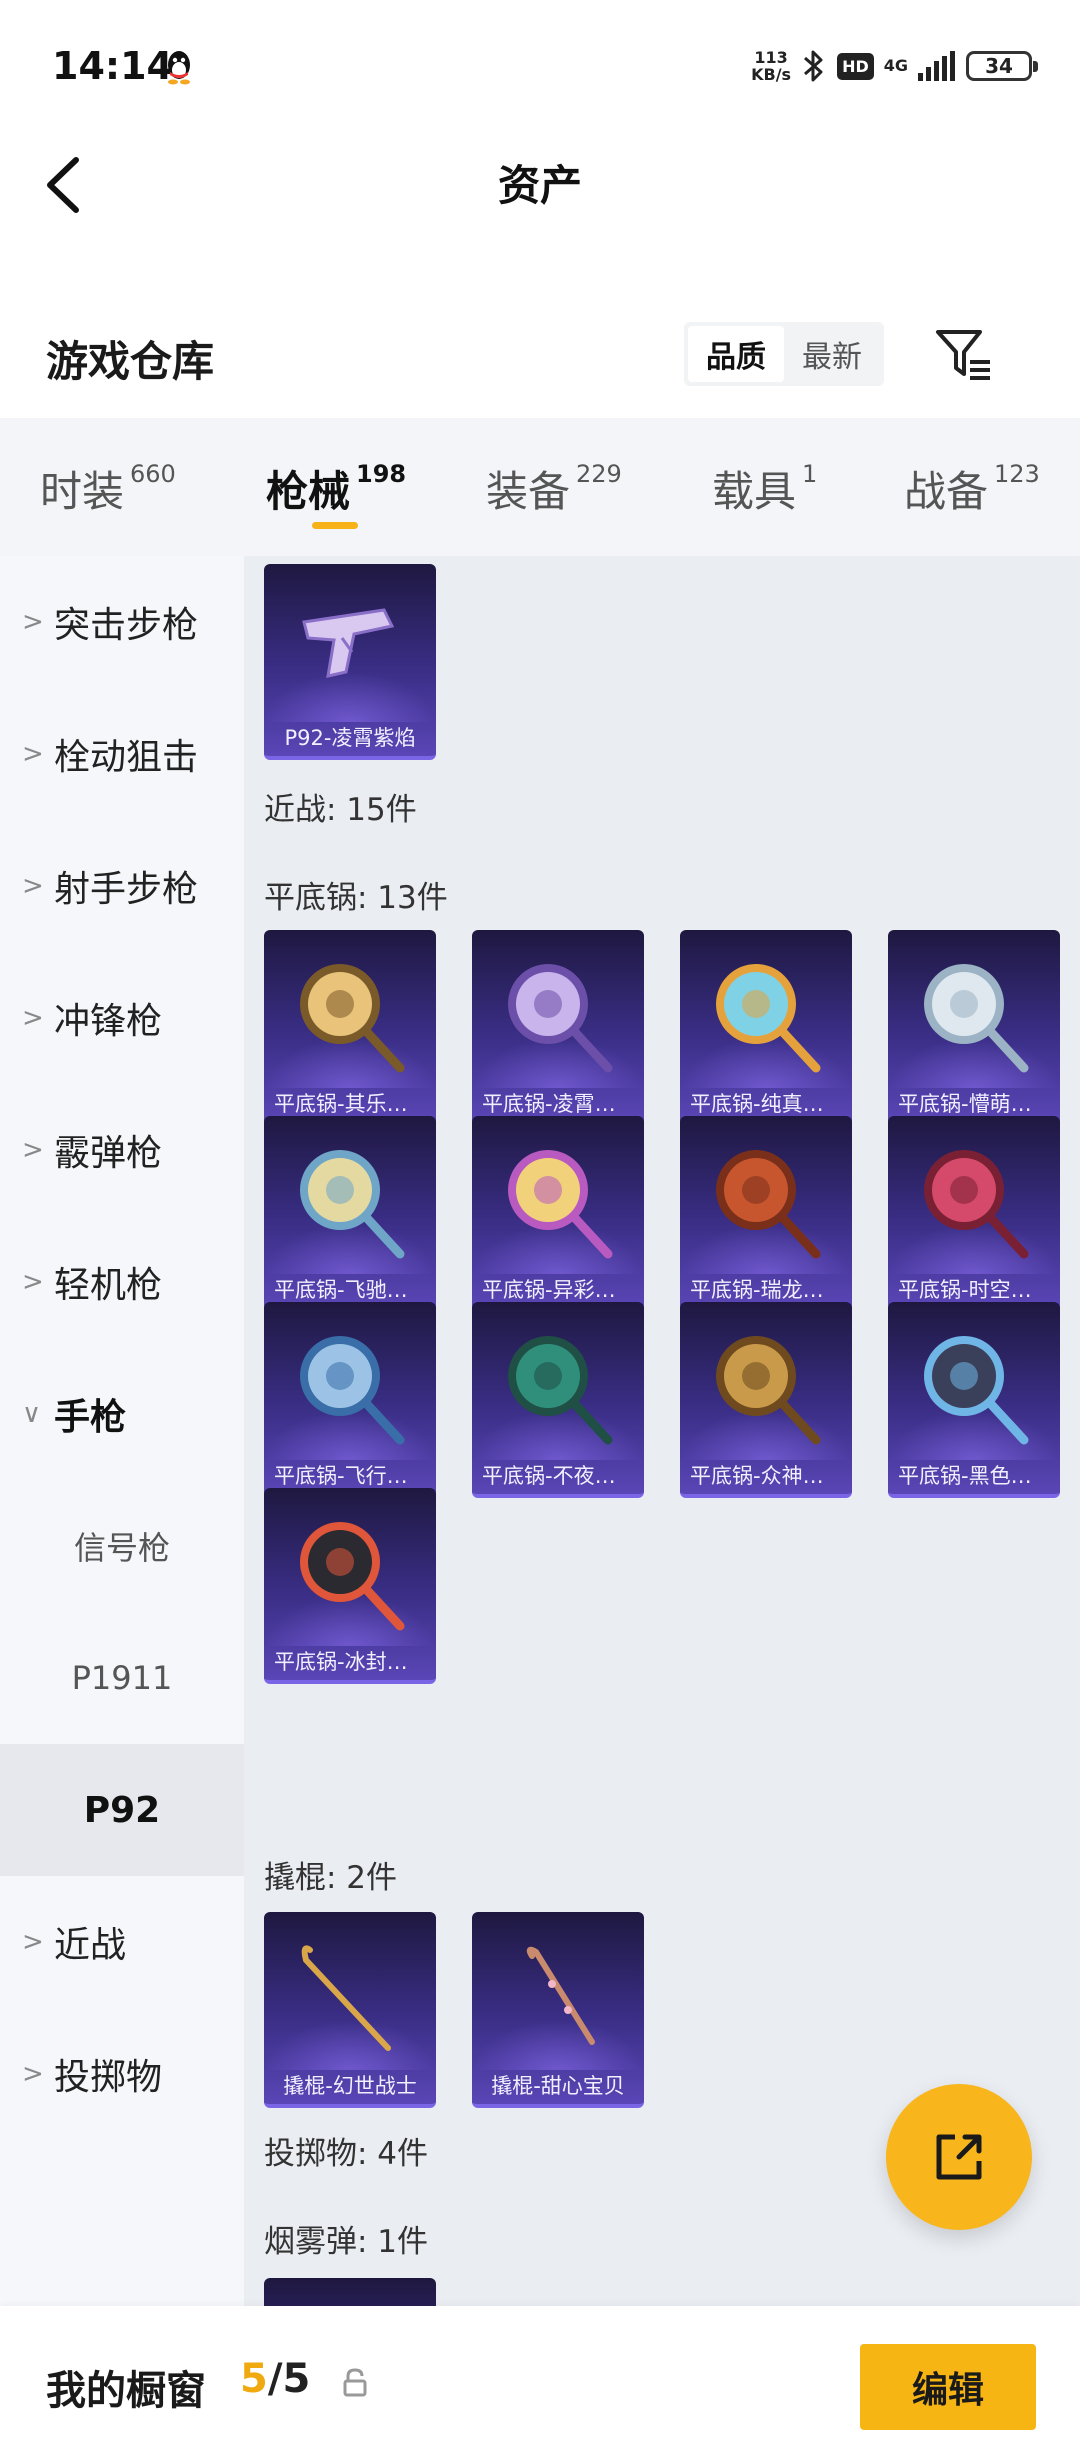 The height and width of the screenshot is (2460, 1080). I want to click on share-icon, so click(959, 2157).